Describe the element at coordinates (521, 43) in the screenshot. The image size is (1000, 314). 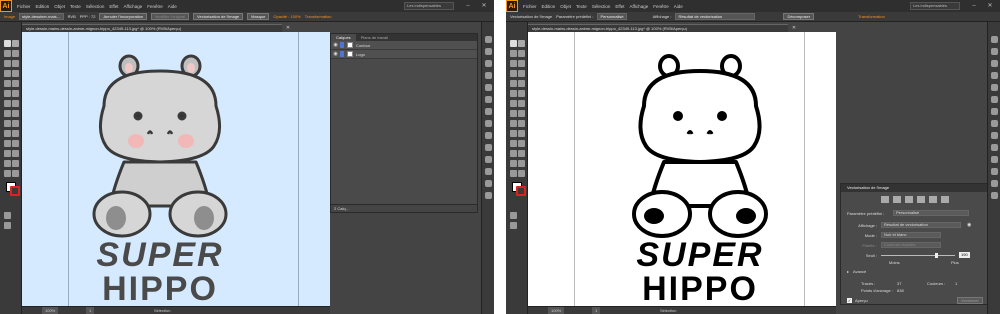
I see `direct-selection-tool-icon` at that location.